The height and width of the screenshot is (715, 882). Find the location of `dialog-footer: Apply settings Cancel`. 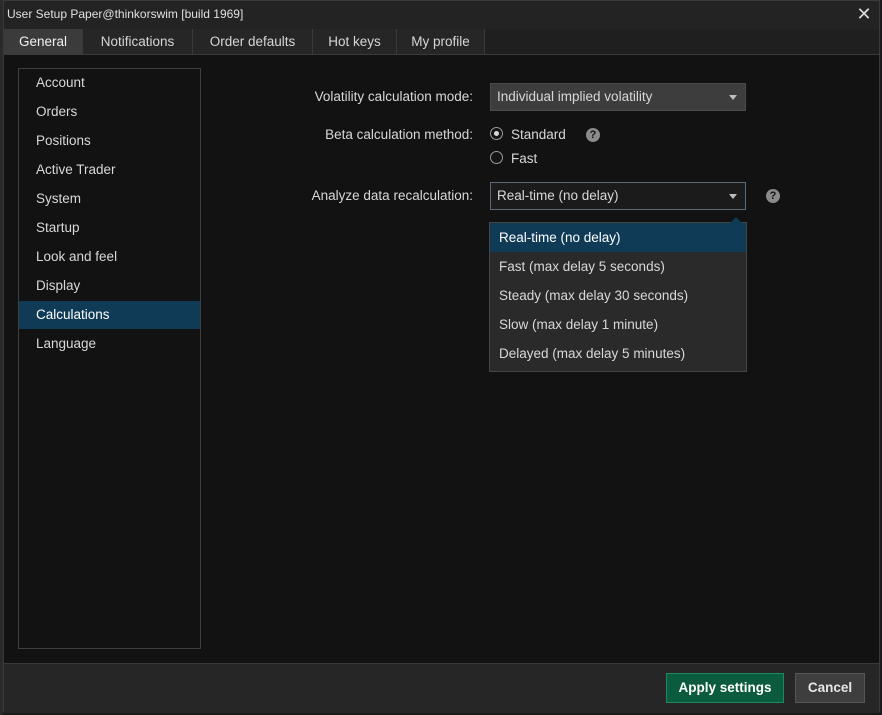

dialog-footer: Apply settings Cancel is located at coordinates (441, 688).